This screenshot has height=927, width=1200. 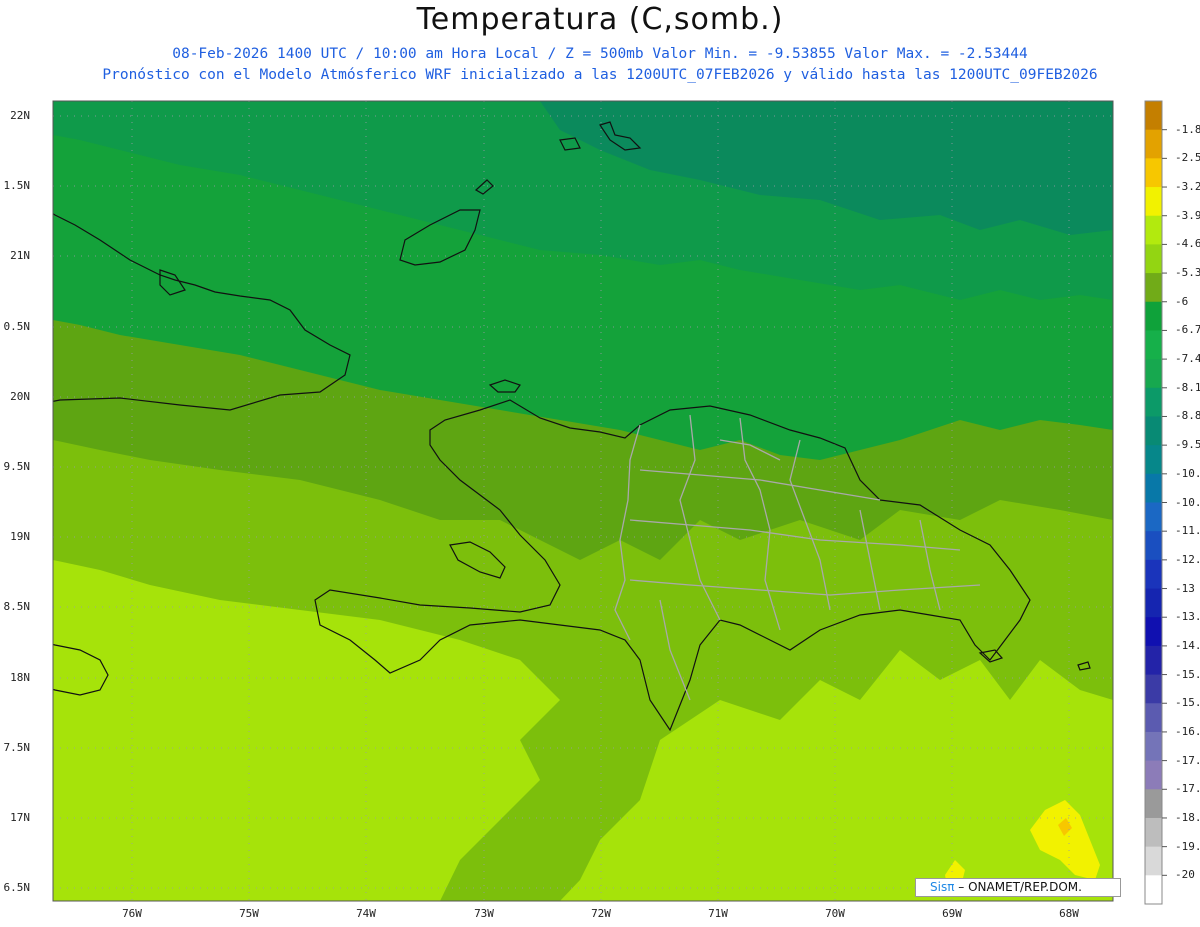 I want to click on colorbar-label: -17.9, so click(x=1187, y=789).